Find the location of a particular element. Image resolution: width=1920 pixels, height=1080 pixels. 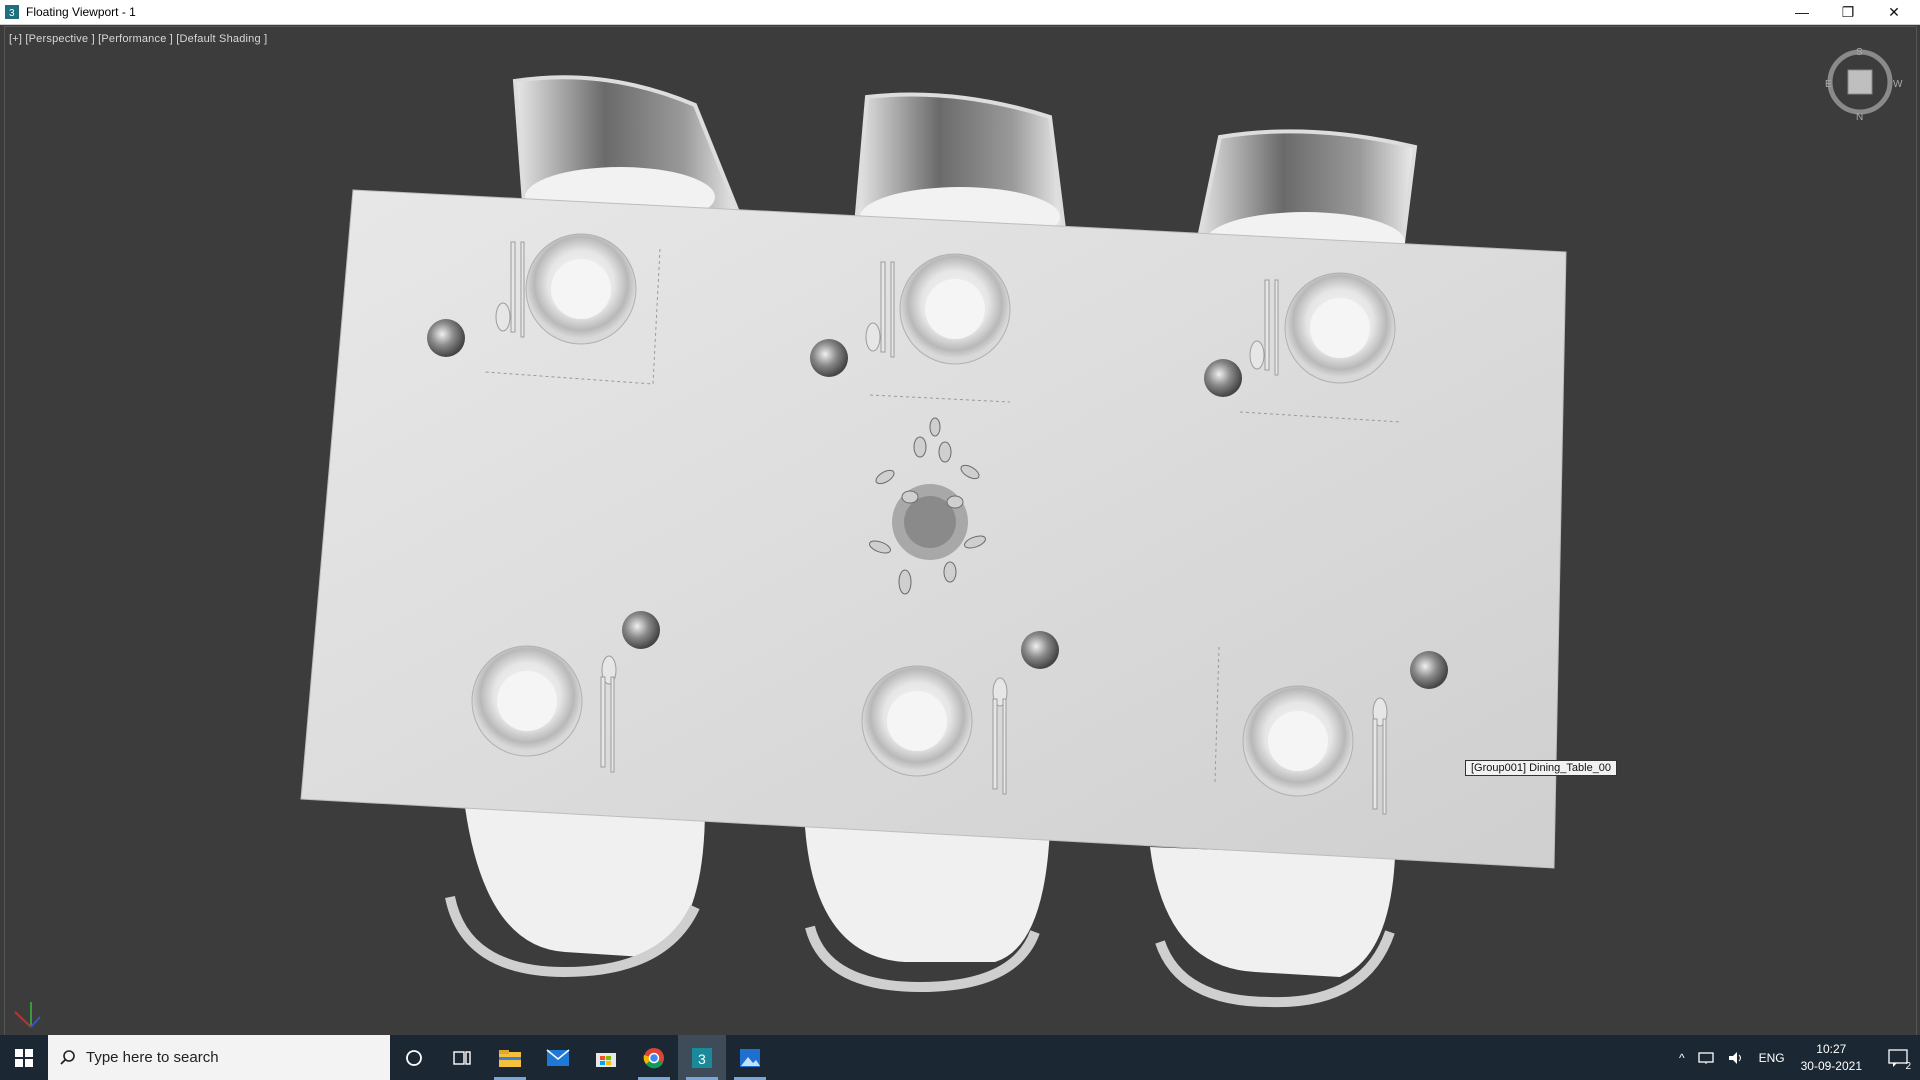

cortana-button is located at coordinates (414, 1057).